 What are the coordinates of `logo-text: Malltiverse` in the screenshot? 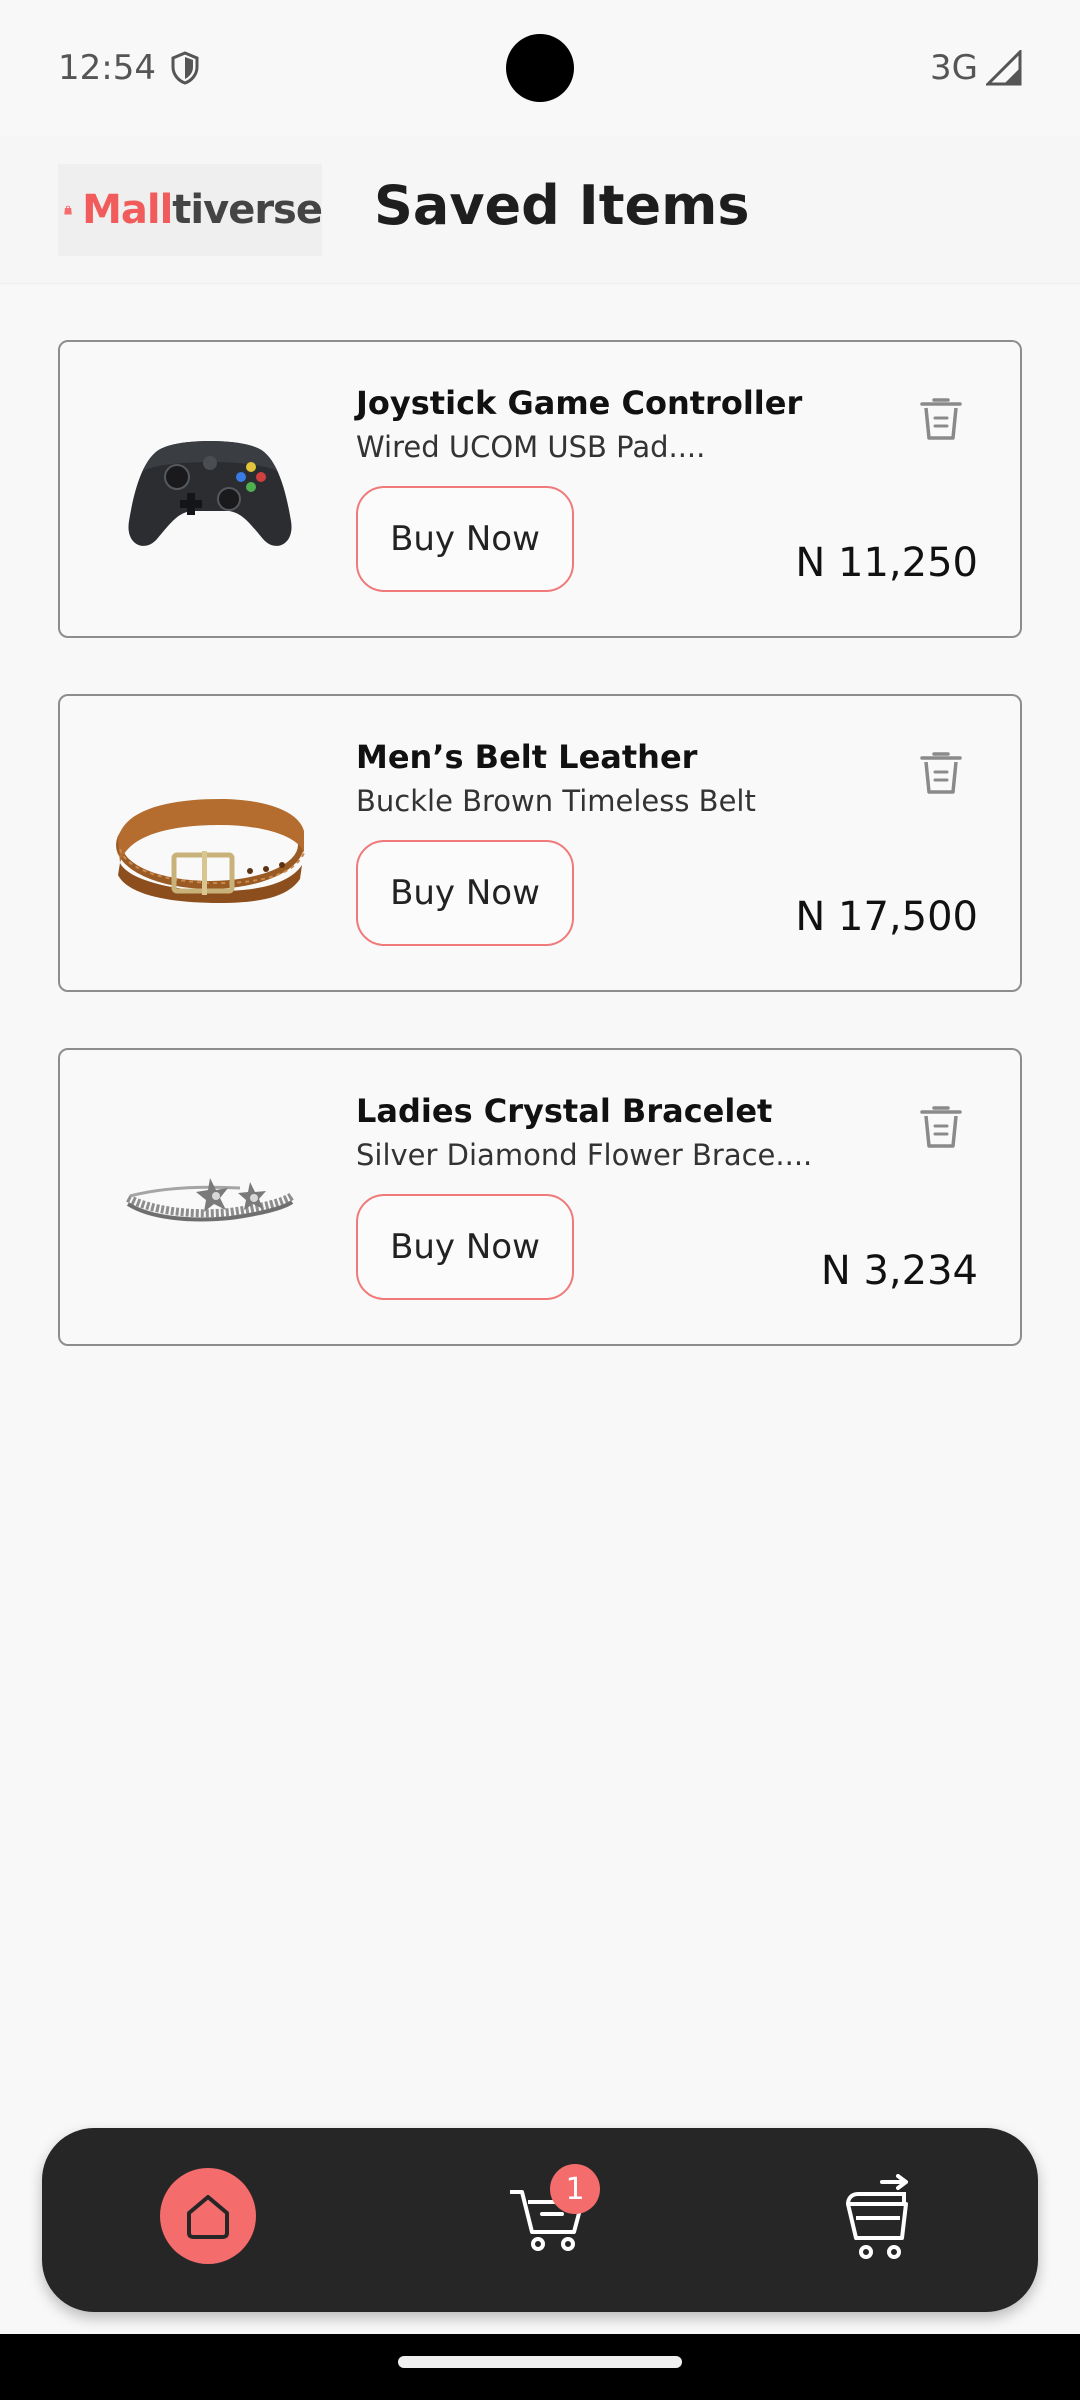 It's located at (202, 210).